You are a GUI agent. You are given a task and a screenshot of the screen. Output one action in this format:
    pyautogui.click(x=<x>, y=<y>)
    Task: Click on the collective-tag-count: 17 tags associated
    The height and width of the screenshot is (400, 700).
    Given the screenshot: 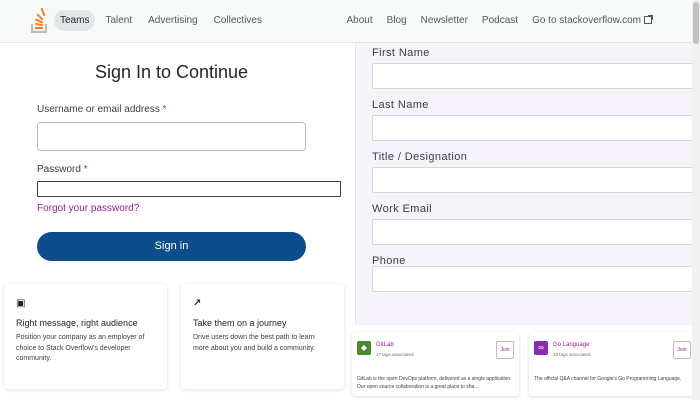 What is the action you would take?
    pyautogui.click(x=395, y=354)
    